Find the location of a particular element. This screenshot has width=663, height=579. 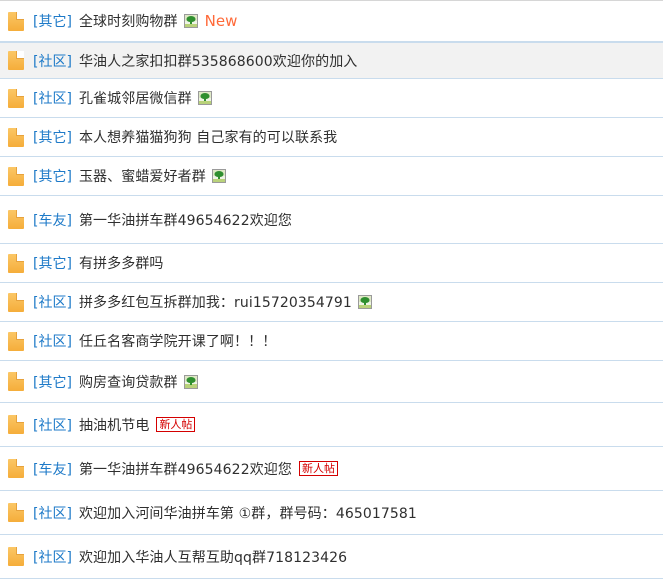

thread-title-link: 欢迎加入河间华油拼车第 ①群，群号码：465017581 is located at coordinates (248, 513).